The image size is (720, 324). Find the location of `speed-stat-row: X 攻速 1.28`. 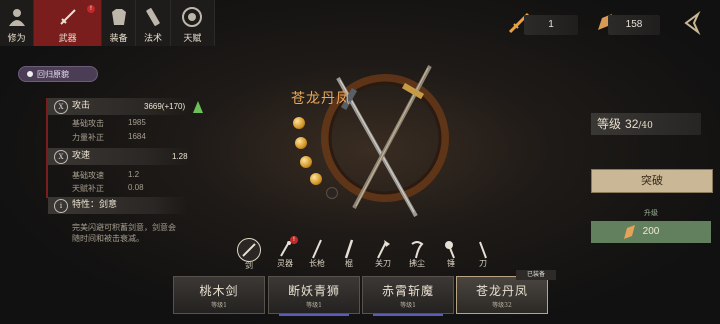

speed-stat-row: X 攻速 1.28 is located at coordinates (119, 156).